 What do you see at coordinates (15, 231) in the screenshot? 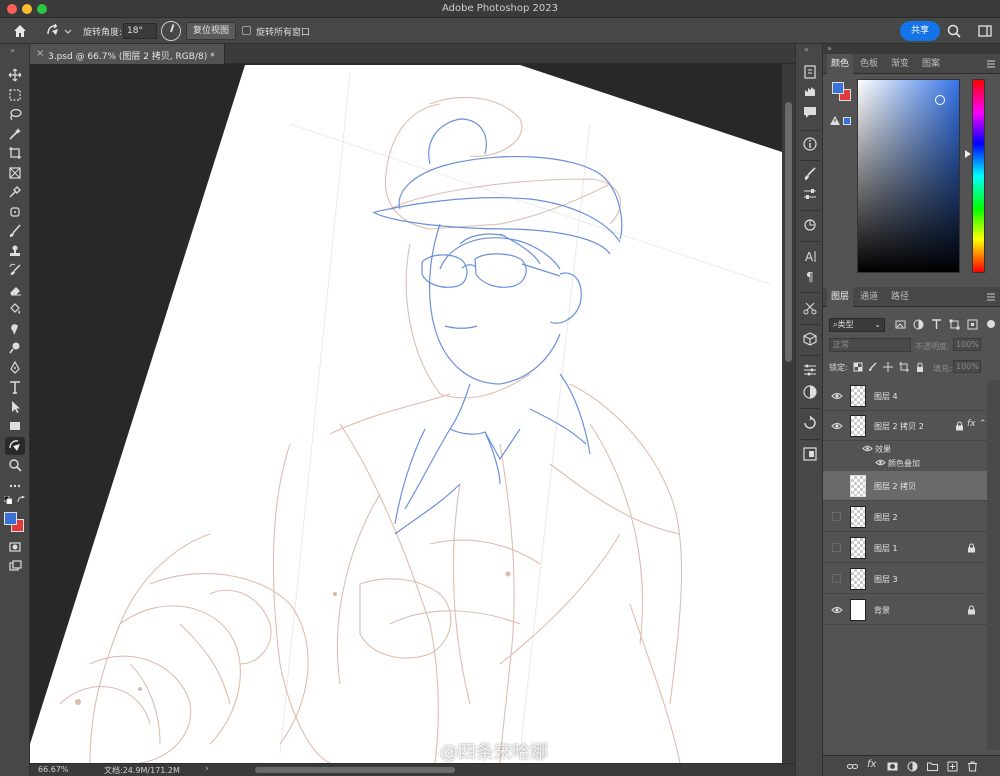
I see `brush-tool` at bounding box center [15, 231].